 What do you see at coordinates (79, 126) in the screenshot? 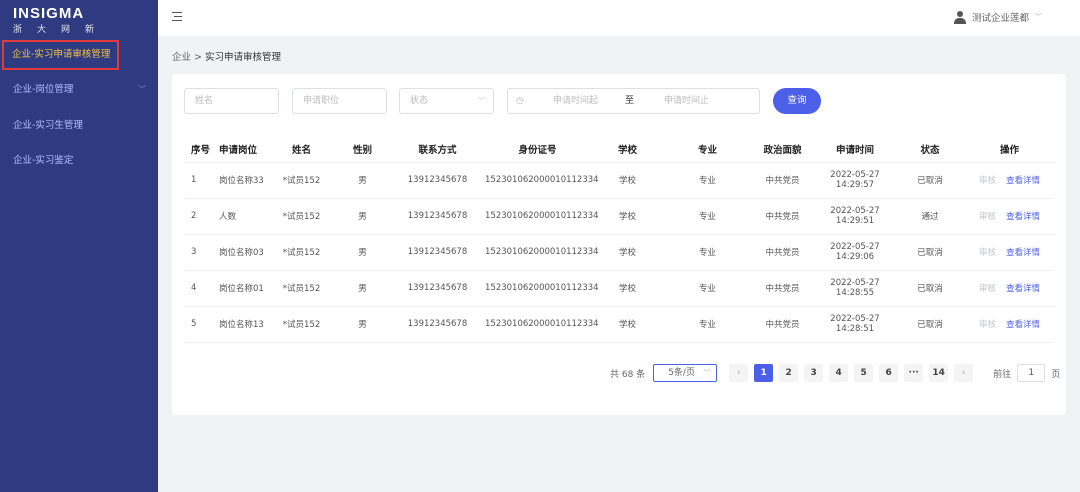
I see `sidebar-item-intern-management: 企业-实习生管理` at bounding box center [79, 126].